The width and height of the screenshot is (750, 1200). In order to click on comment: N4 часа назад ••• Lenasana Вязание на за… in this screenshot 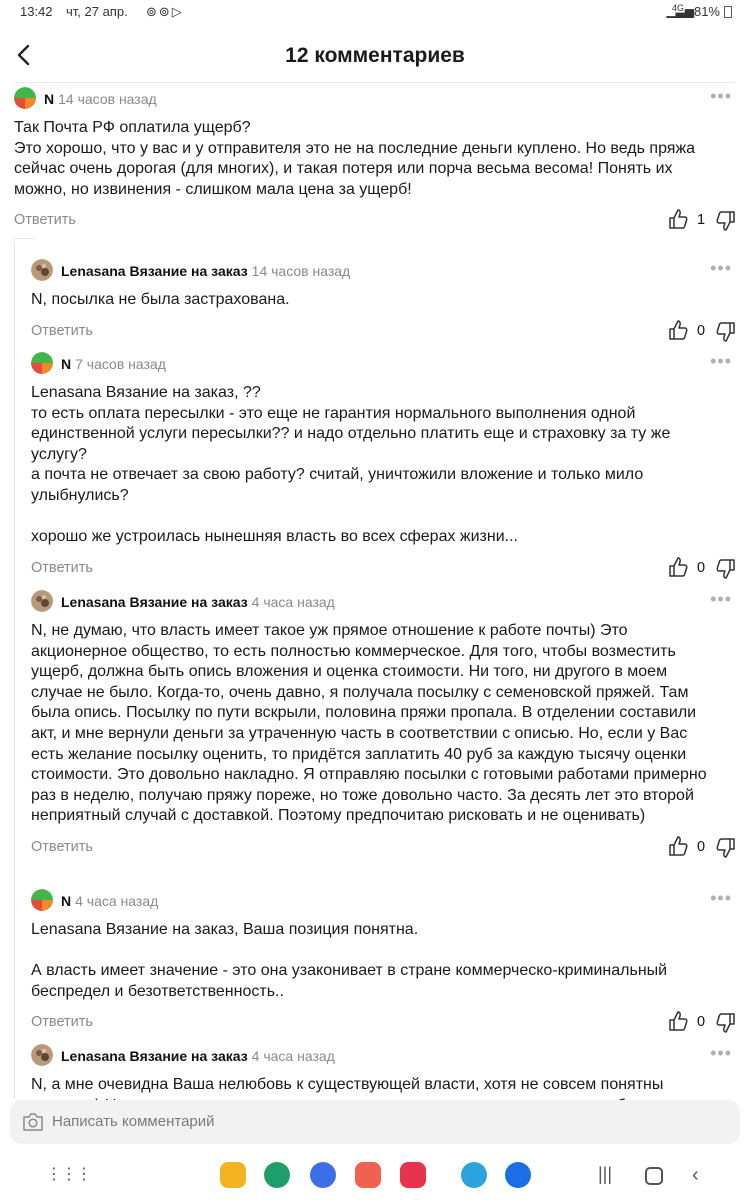, I will do `click(383, 962)`.